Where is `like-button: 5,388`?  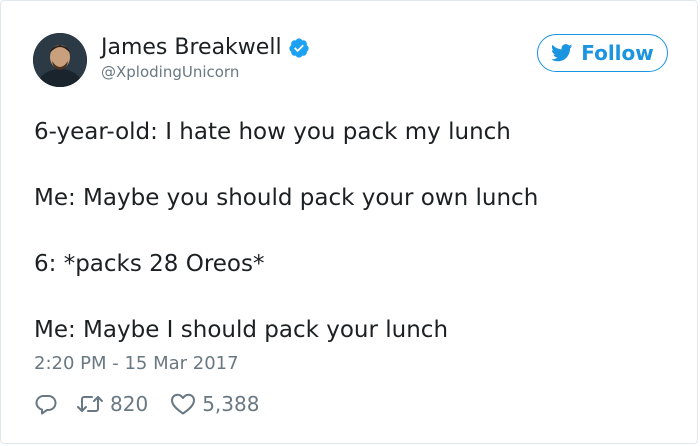
like-button: 5,388 is located at coordinates (214, 404).